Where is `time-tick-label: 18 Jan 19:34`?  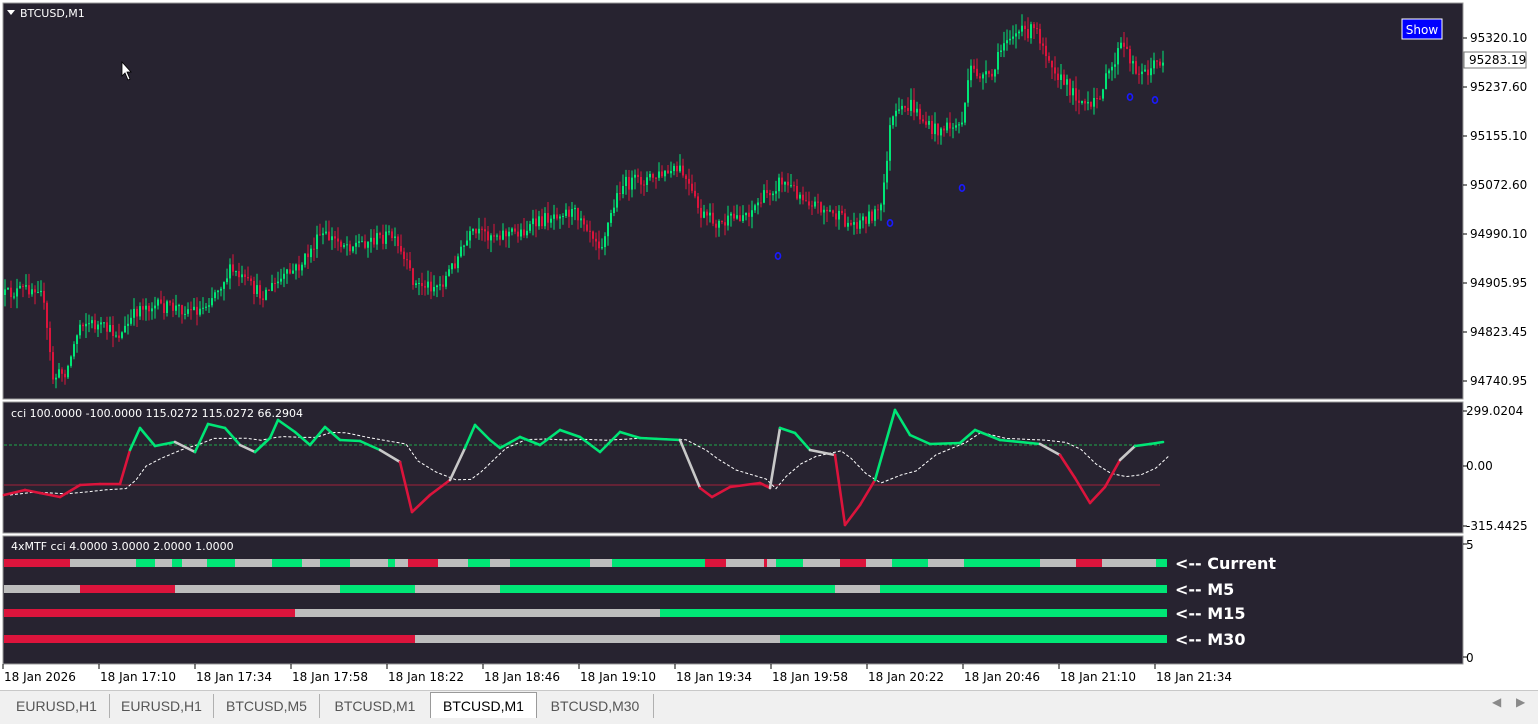 time-tick-label: 18 Jan 19:34 is located at coordinates (714, 677).